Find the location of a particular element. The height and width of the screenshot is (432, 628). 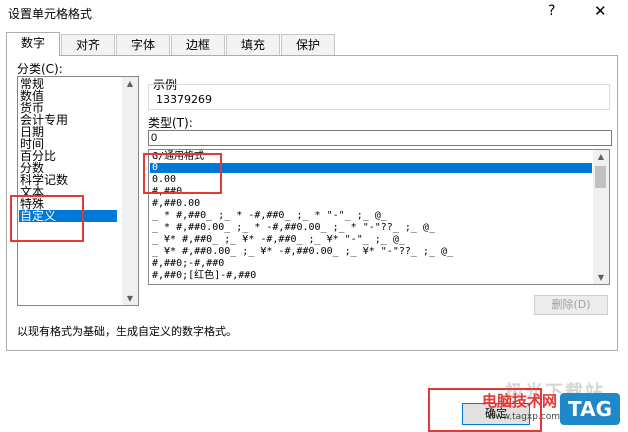

category-scrollbar: ▲ ▼ is located at coordinates (130, 191).